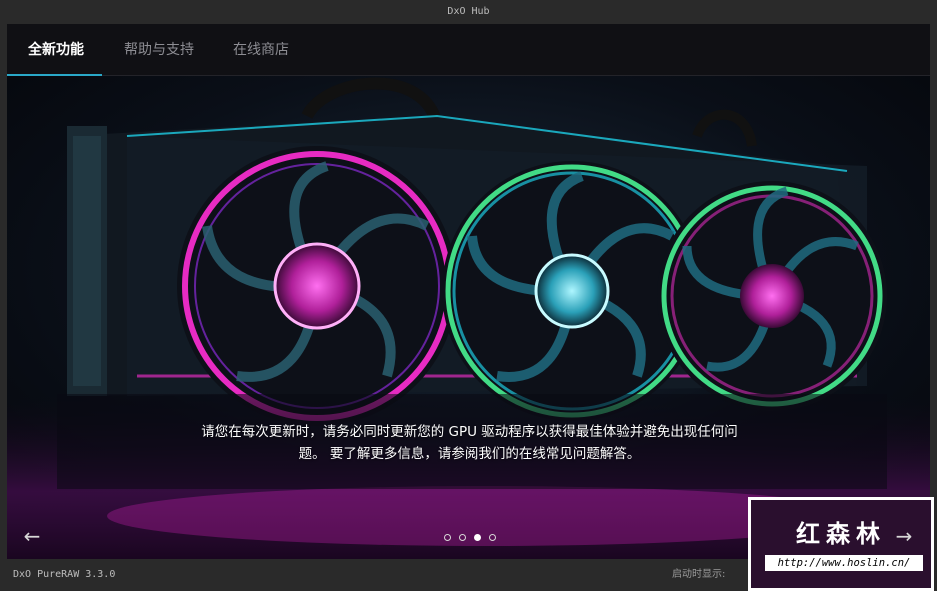  I want to click on tab-bar: 全新功能 帮助与支持 在线商店, so click(468, 50).